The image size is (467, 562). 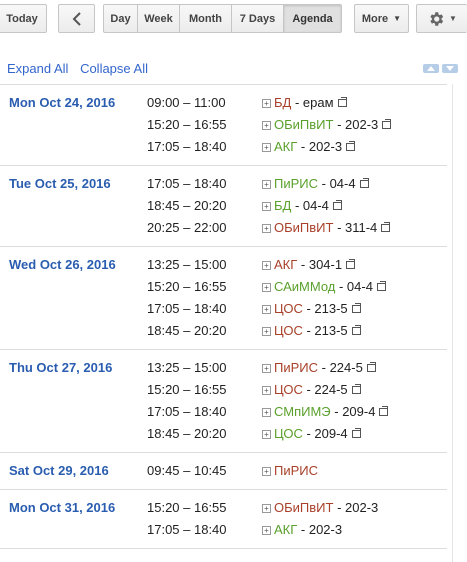 What do you see at coordinates (223, 207) in the screenshot?
I see `agenda-event: 18:45 – 20:20 + БД - 04-4` at bounding box center [223, 207].